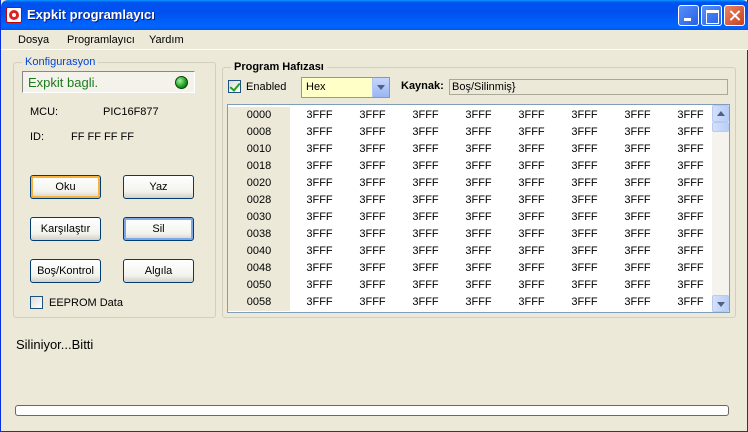  I want to click on blank-check-button: Boş/Kontrol, so click(65, 271).